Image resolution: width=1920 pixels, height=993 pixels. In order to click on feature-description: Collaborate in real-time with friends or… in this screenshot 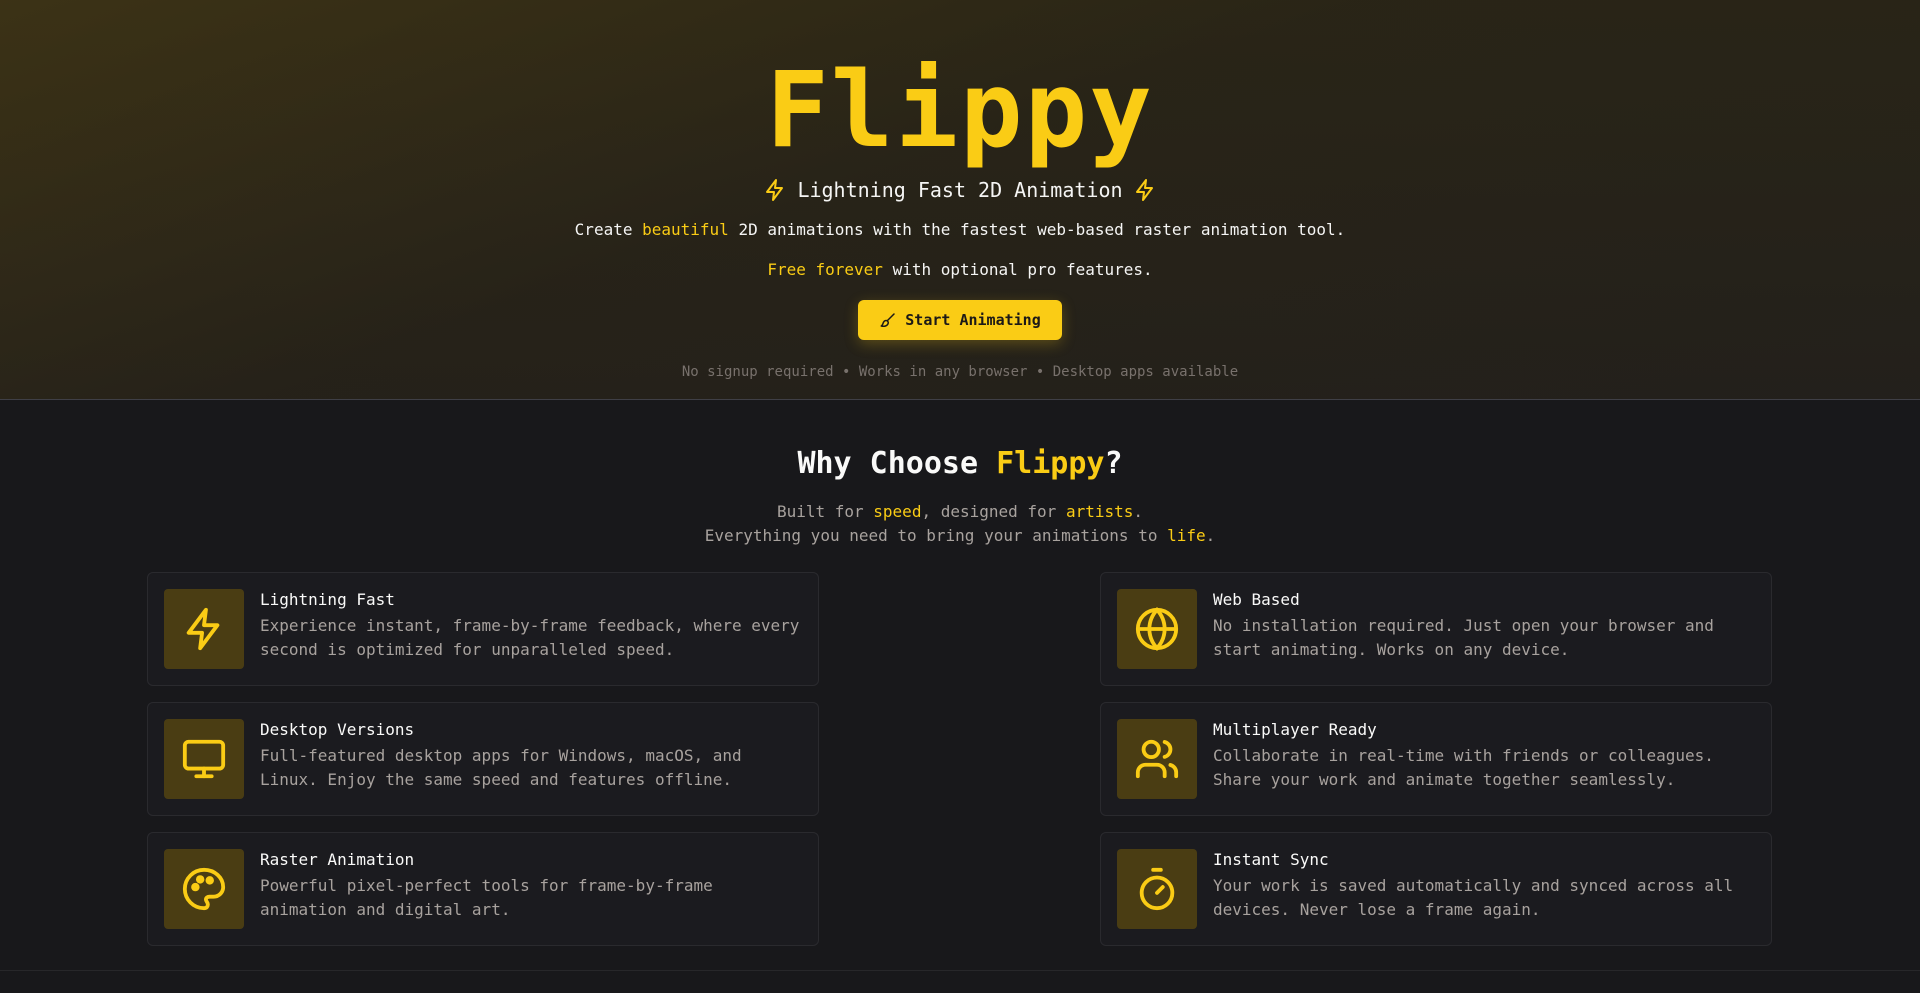, I will do `click(1463, 767)`.